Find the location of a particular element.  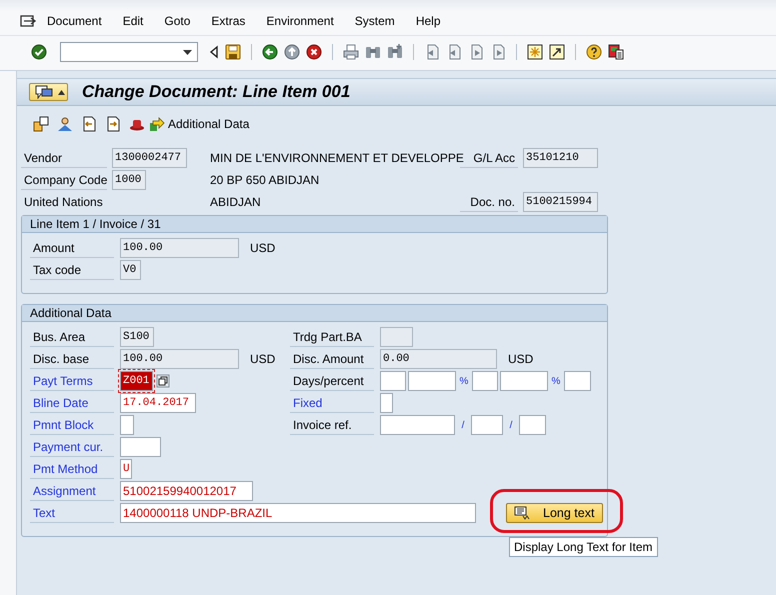

copy-icon is located at coordinates (163, 381).